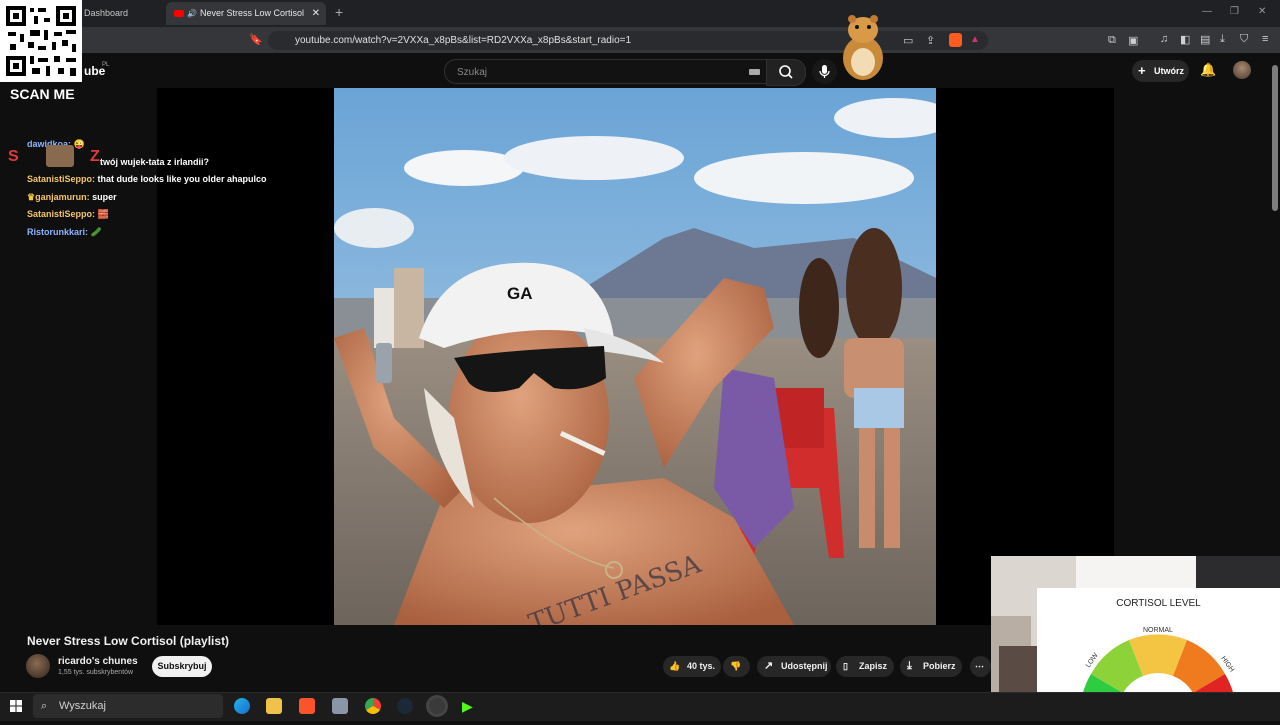 This screenshot has width=1280, height=725. Describe the element at coordinates (754, 72) in the screenshot. I see `keyboard-icon` at that location.